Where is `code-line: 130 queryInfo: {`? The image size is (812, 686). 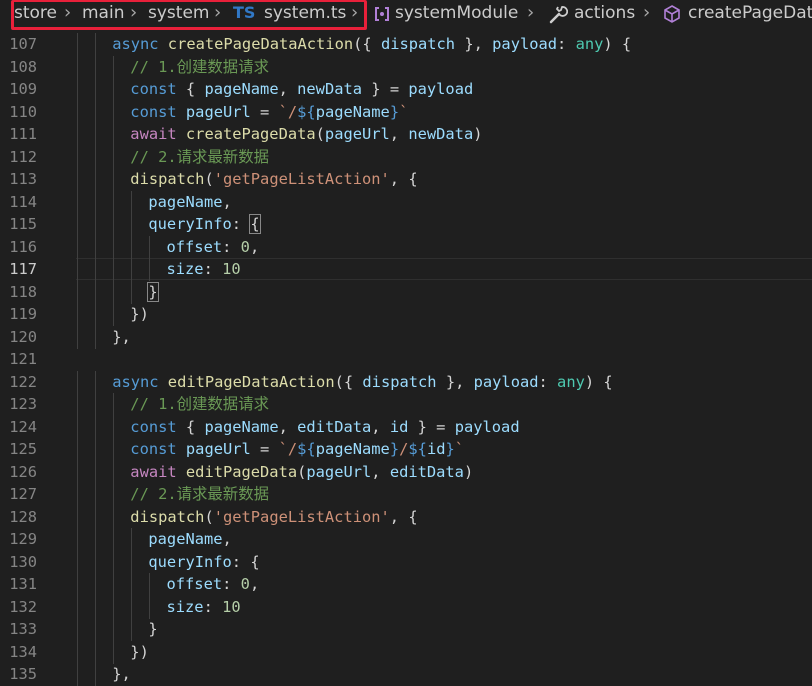 code-line: 130 queryInfo: { is located at coordinates (406, 562).